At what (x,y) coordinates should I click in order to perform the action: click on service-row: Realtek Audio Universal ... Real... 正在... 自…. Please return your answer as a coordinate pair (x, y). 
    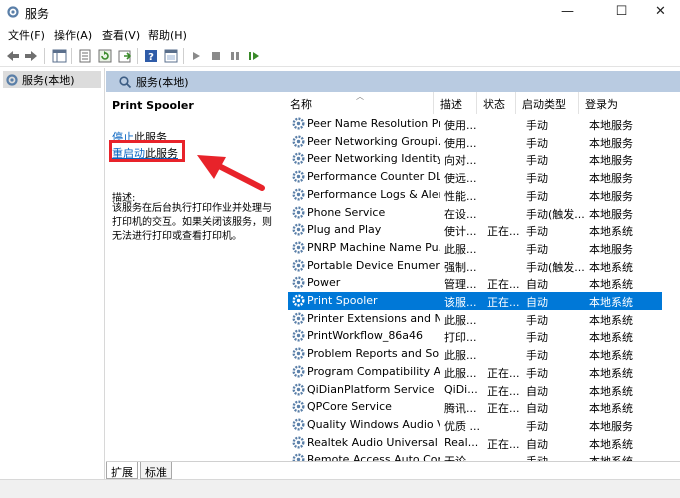
    Looking at the image, I should click on (475, 443).